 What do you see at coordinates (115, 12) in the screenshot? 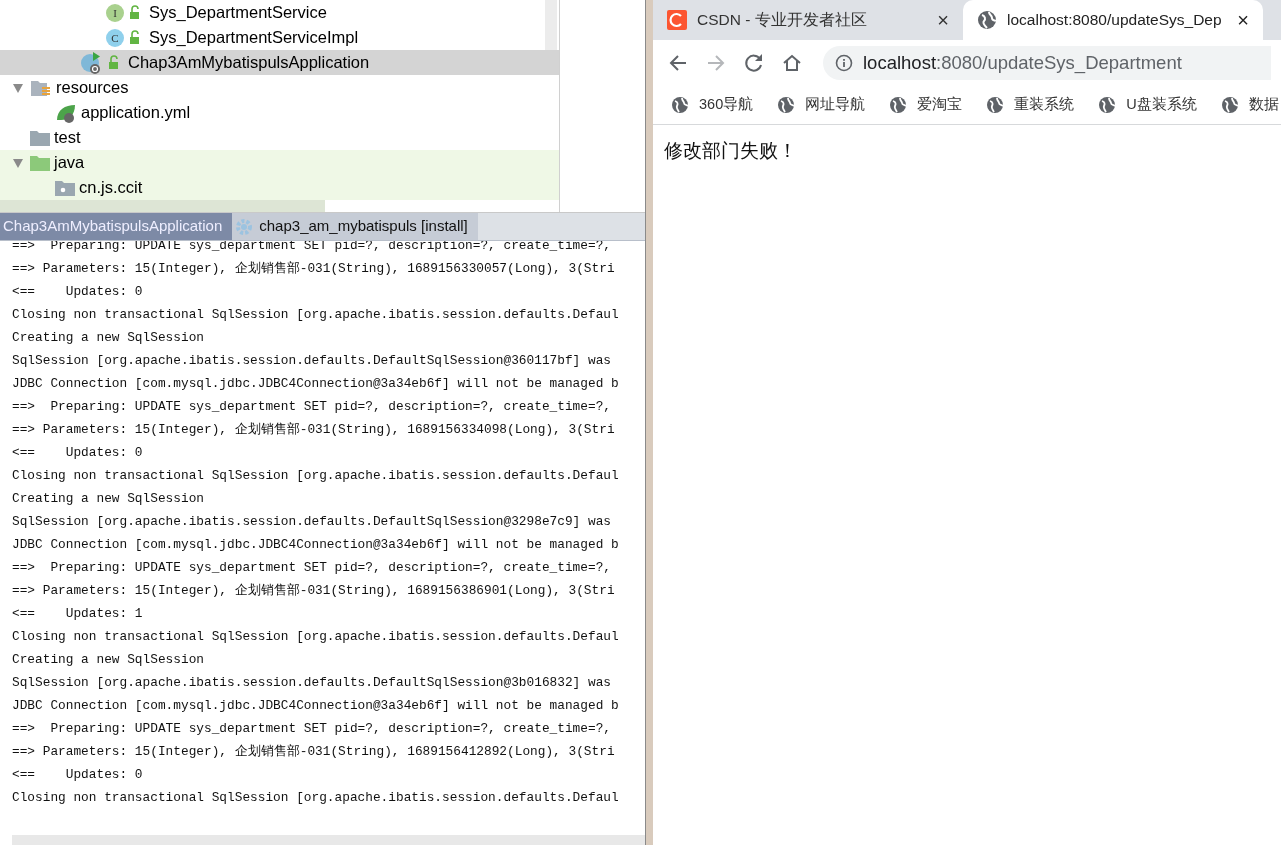
I see `interface-icon: I` at bounding box center [115, 12].